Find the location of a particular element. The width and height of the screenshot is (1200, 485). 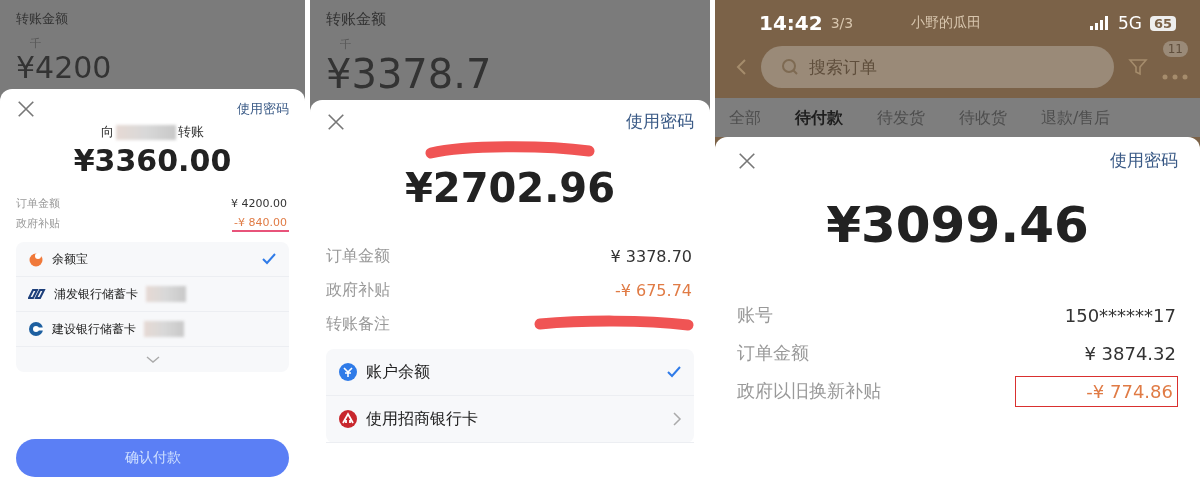

detail-value: -¥ 774.86 is located at coordinates (1096, 391).